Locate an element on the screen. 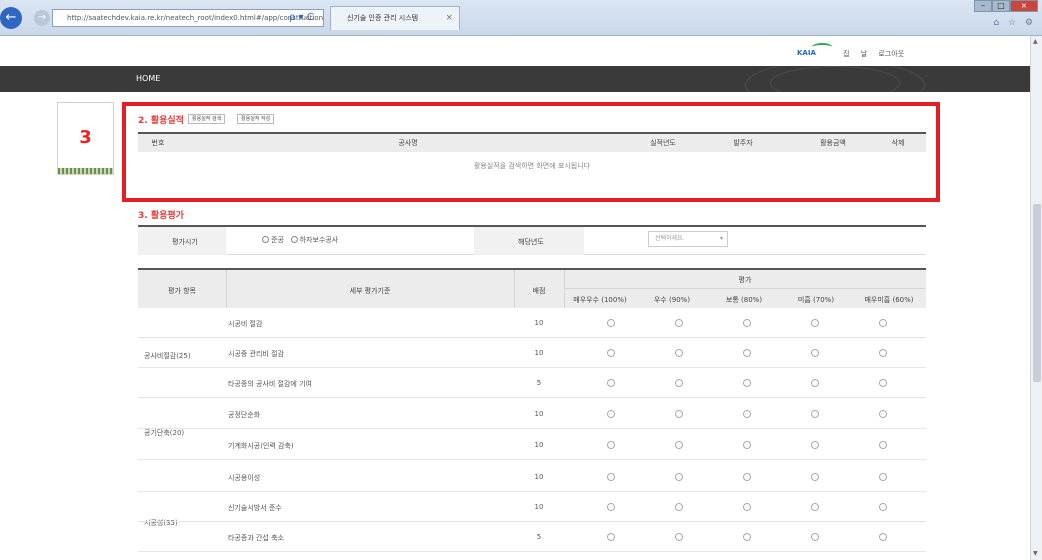 Image resolution: width=1042 pixels, height=560 pixels. home-favorites-settings-icons: ⌂ ☆ ⚙ is located at coordinates (1014, 23).